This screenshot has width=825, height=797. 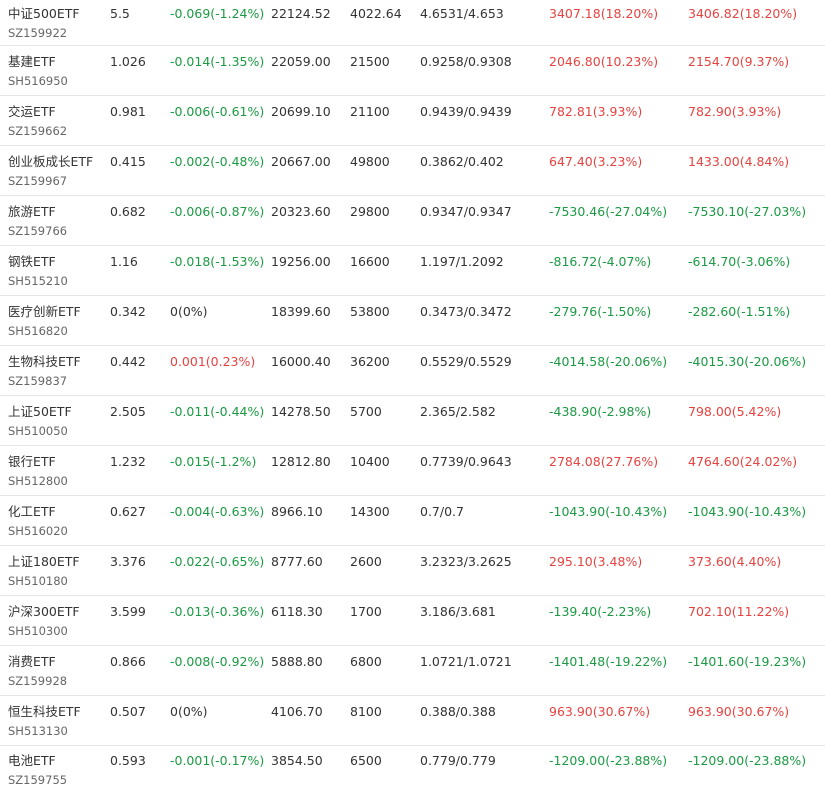 I want to click on price-cell: 0.442, so click(x=140, y=370).